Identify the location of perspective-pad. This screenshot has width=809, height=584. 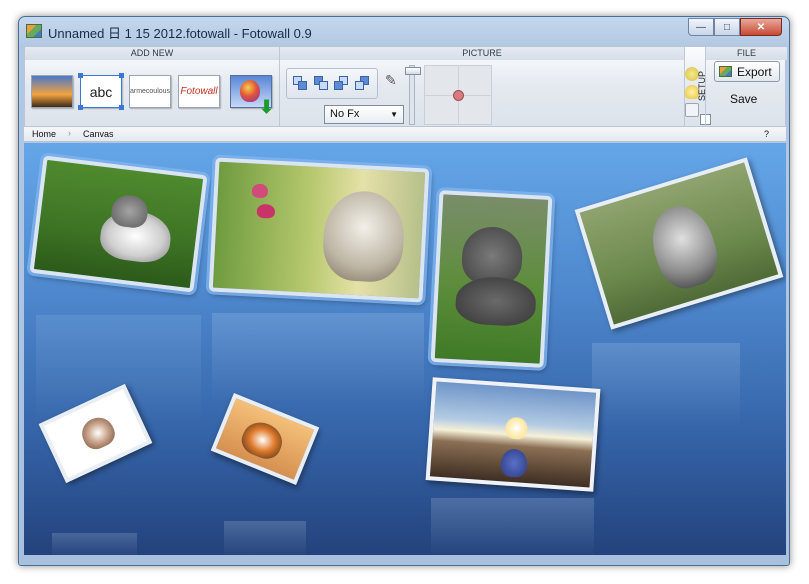
(458, 95).